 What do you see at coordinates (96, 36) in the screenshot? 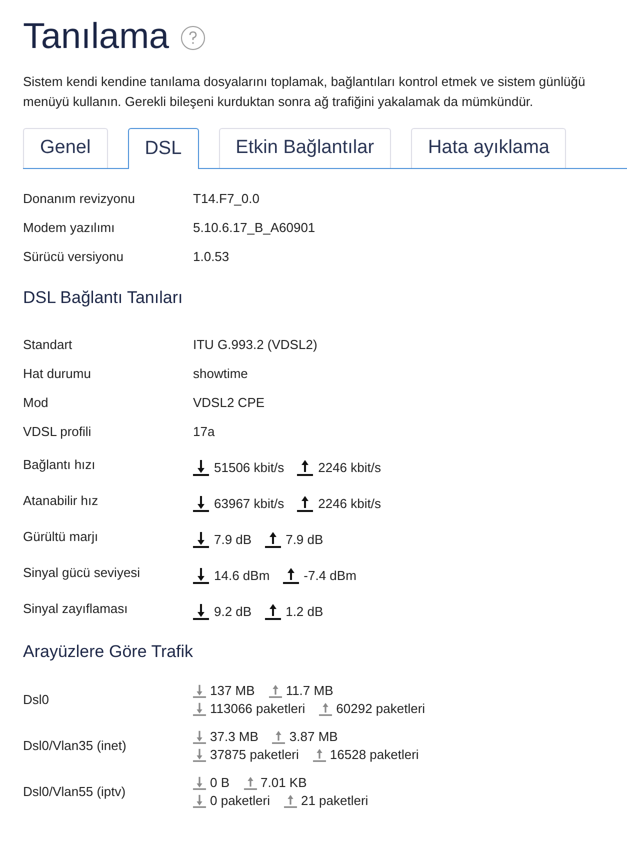
I see `page-title: Tanılama` at bounding box center [96, 36].